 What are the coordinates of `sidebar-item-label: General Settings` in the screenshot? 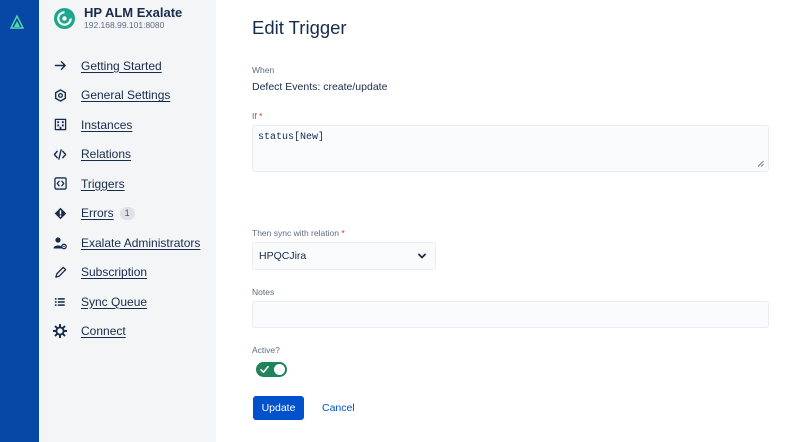 It's located at (126, 95).